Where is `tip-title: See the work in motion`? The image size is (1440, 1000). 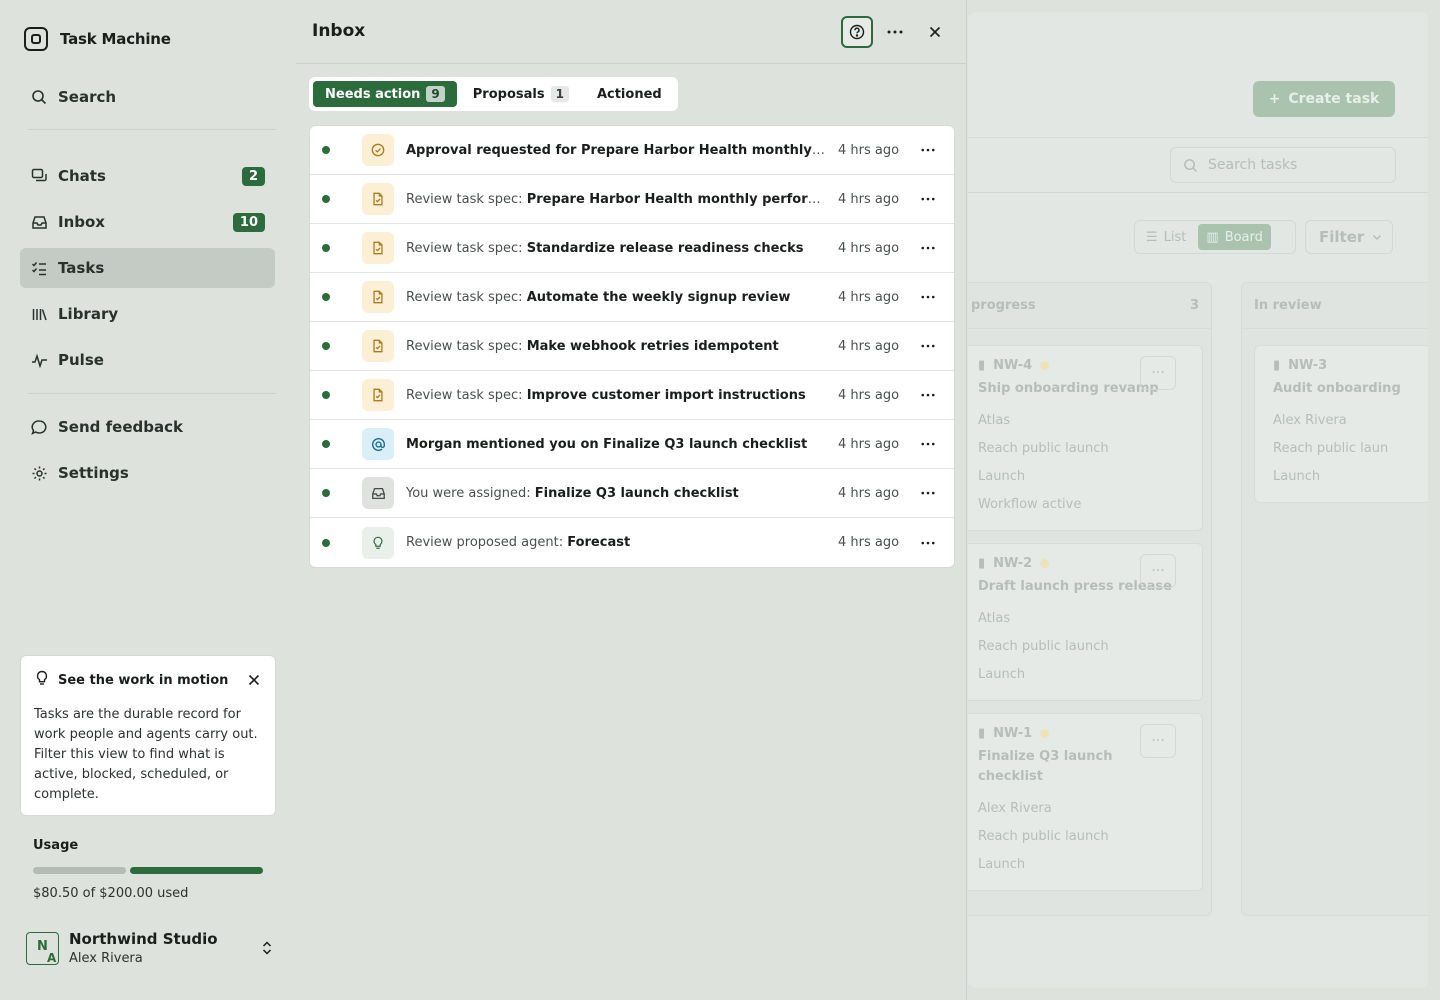
tip-title: See the work in motion is located at coordinates (143, 680).